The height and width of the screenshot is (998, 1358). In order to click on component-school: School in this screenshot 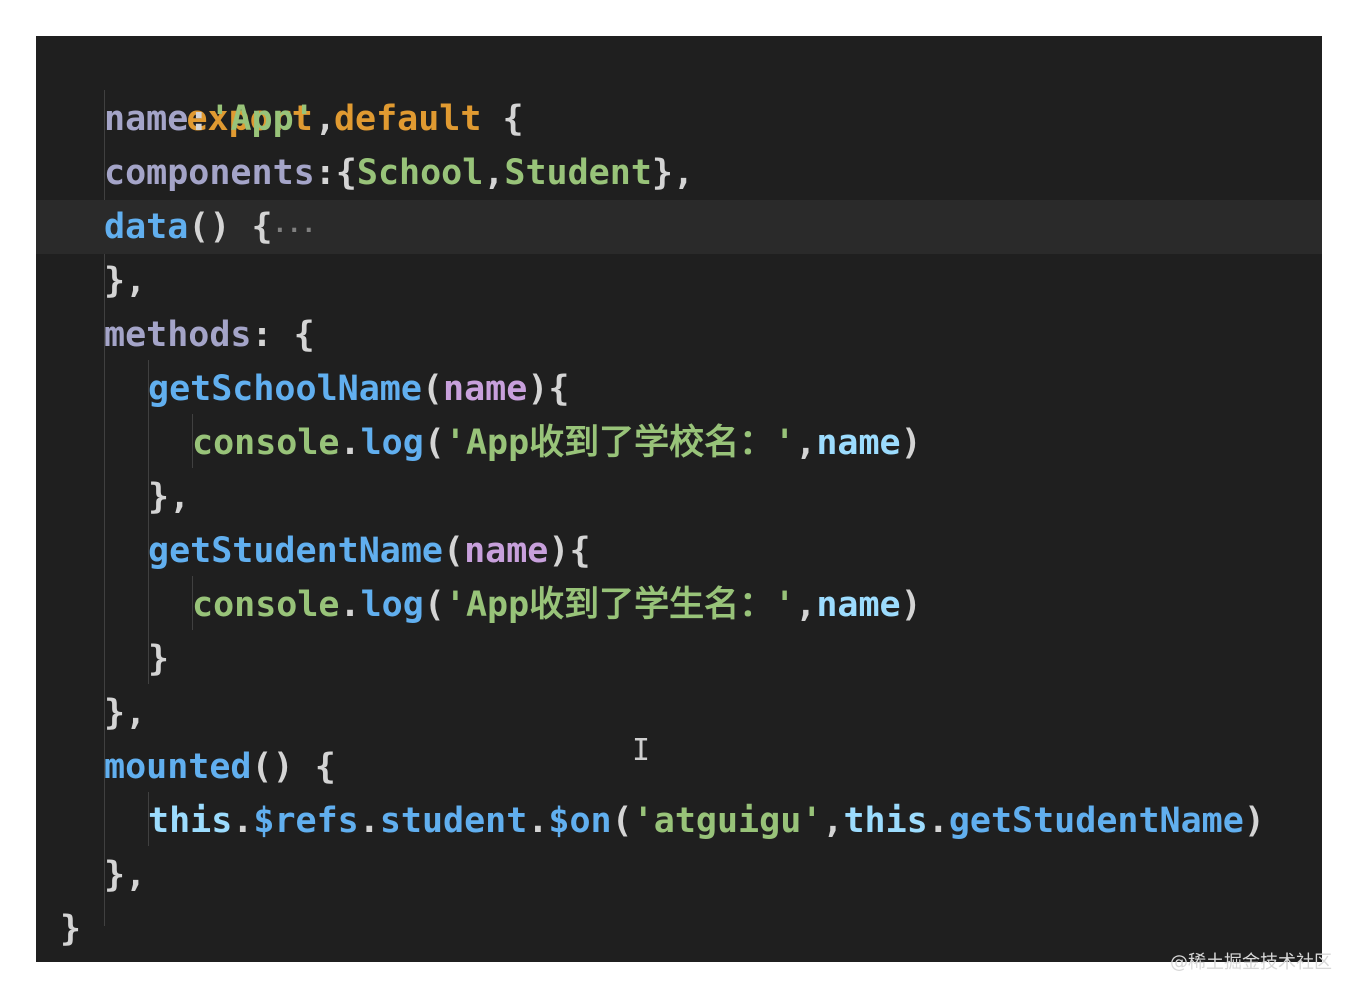, I will do `click(420, 173)`.